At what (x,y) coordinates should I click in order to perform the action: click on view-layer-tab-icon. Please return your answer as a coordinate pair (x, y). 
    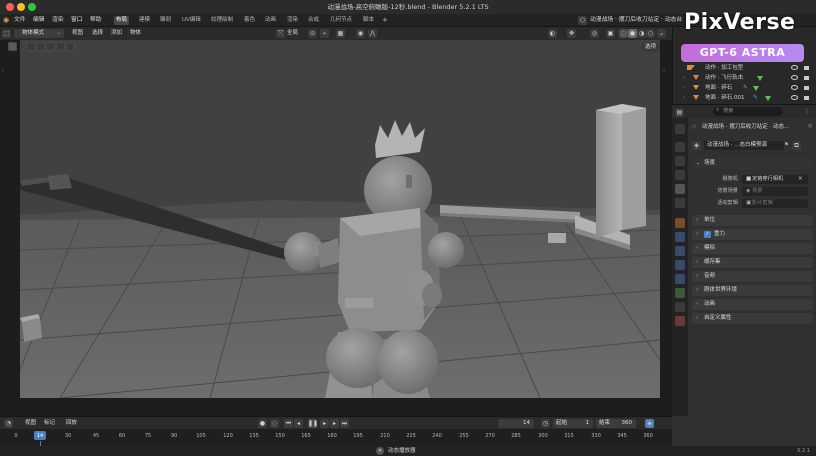
    Looking at the image, I should click on (680, 175).